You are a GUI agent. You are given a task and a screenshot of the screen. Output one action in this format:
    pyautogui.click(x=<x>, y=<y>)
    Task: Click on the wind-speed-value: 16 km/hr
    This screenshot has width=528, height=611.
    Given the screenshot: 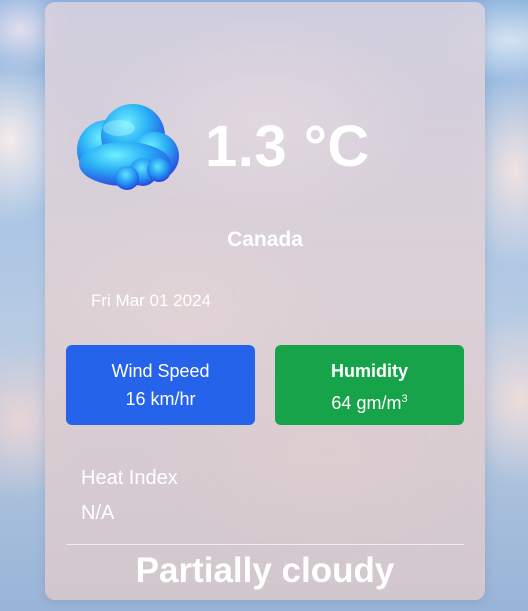 What is the action you would take?
    pyautogui.click(x=160, y=399)
    